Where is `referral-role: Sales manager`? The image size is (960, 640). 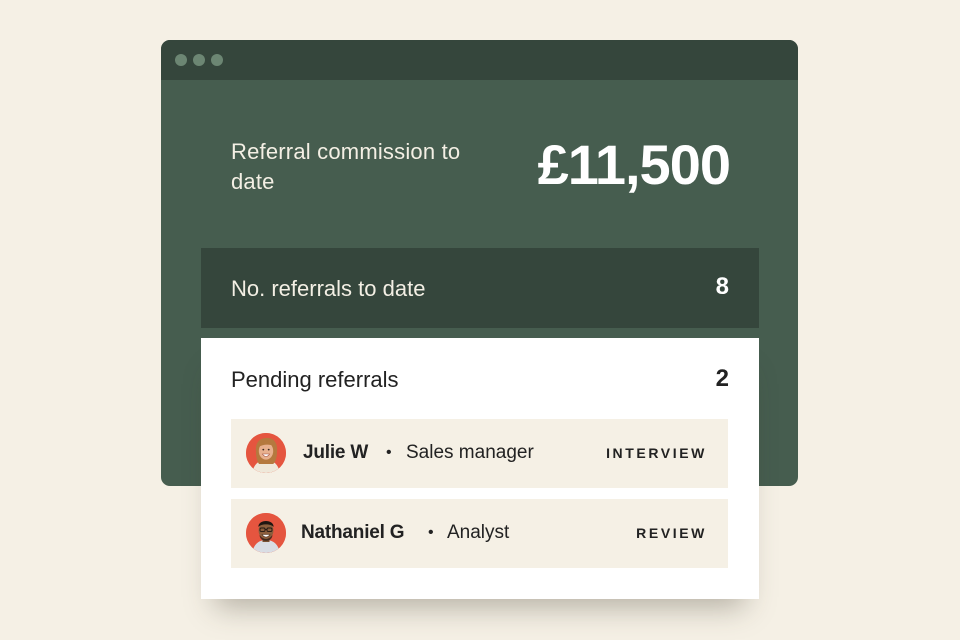
referral-role: Sales manager is located at coordinates (470, 452).